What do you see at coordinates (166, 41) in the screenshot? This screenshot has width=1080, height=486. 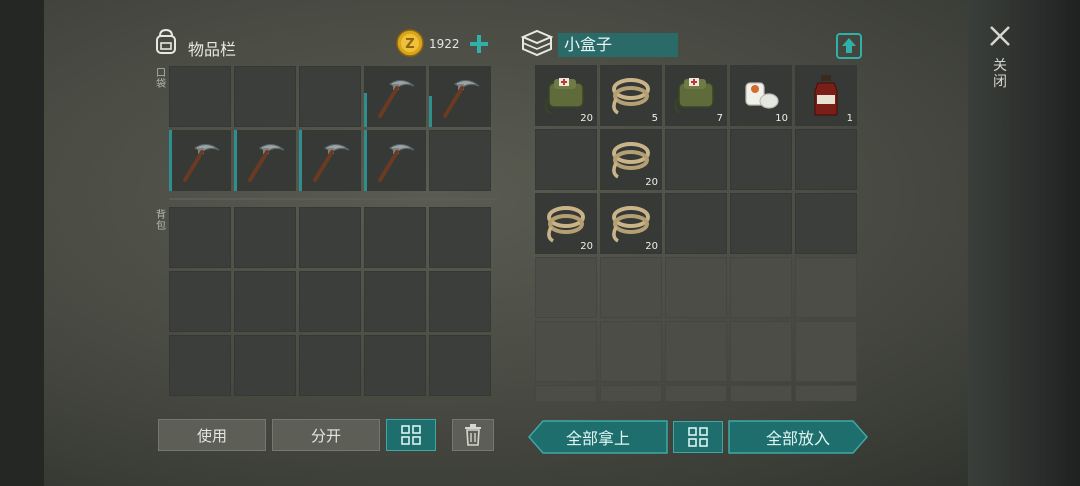 I see `backpack-icon` at bounding box center [166, 41].